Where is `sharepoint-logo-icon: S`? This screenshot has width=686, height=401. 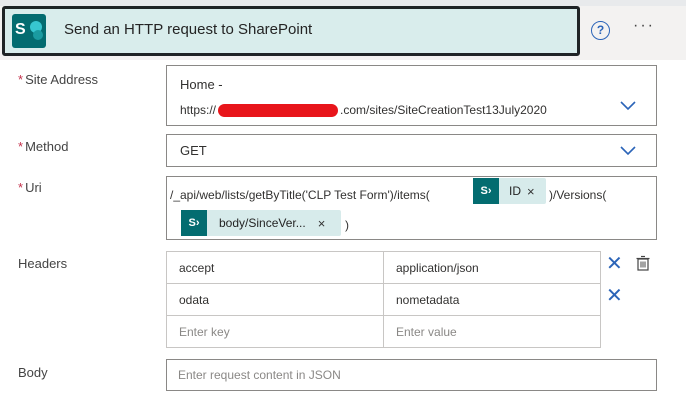 sharepoint-logo-icon: S is located at coordinates (29, 31).